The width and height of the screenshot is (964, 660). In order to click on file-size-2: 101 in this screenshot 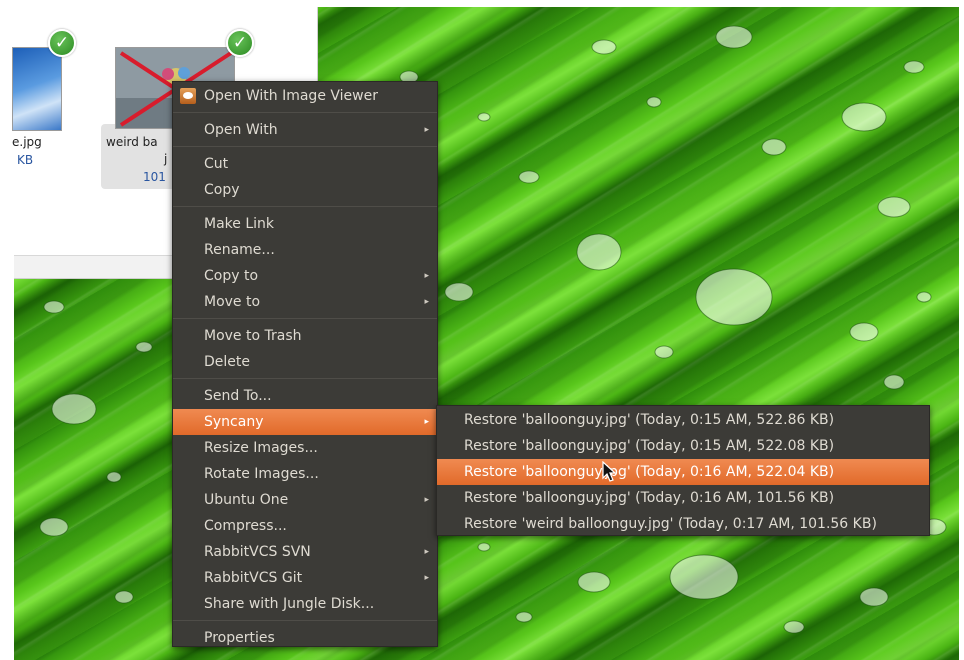, I will do `click(154, 177)`.